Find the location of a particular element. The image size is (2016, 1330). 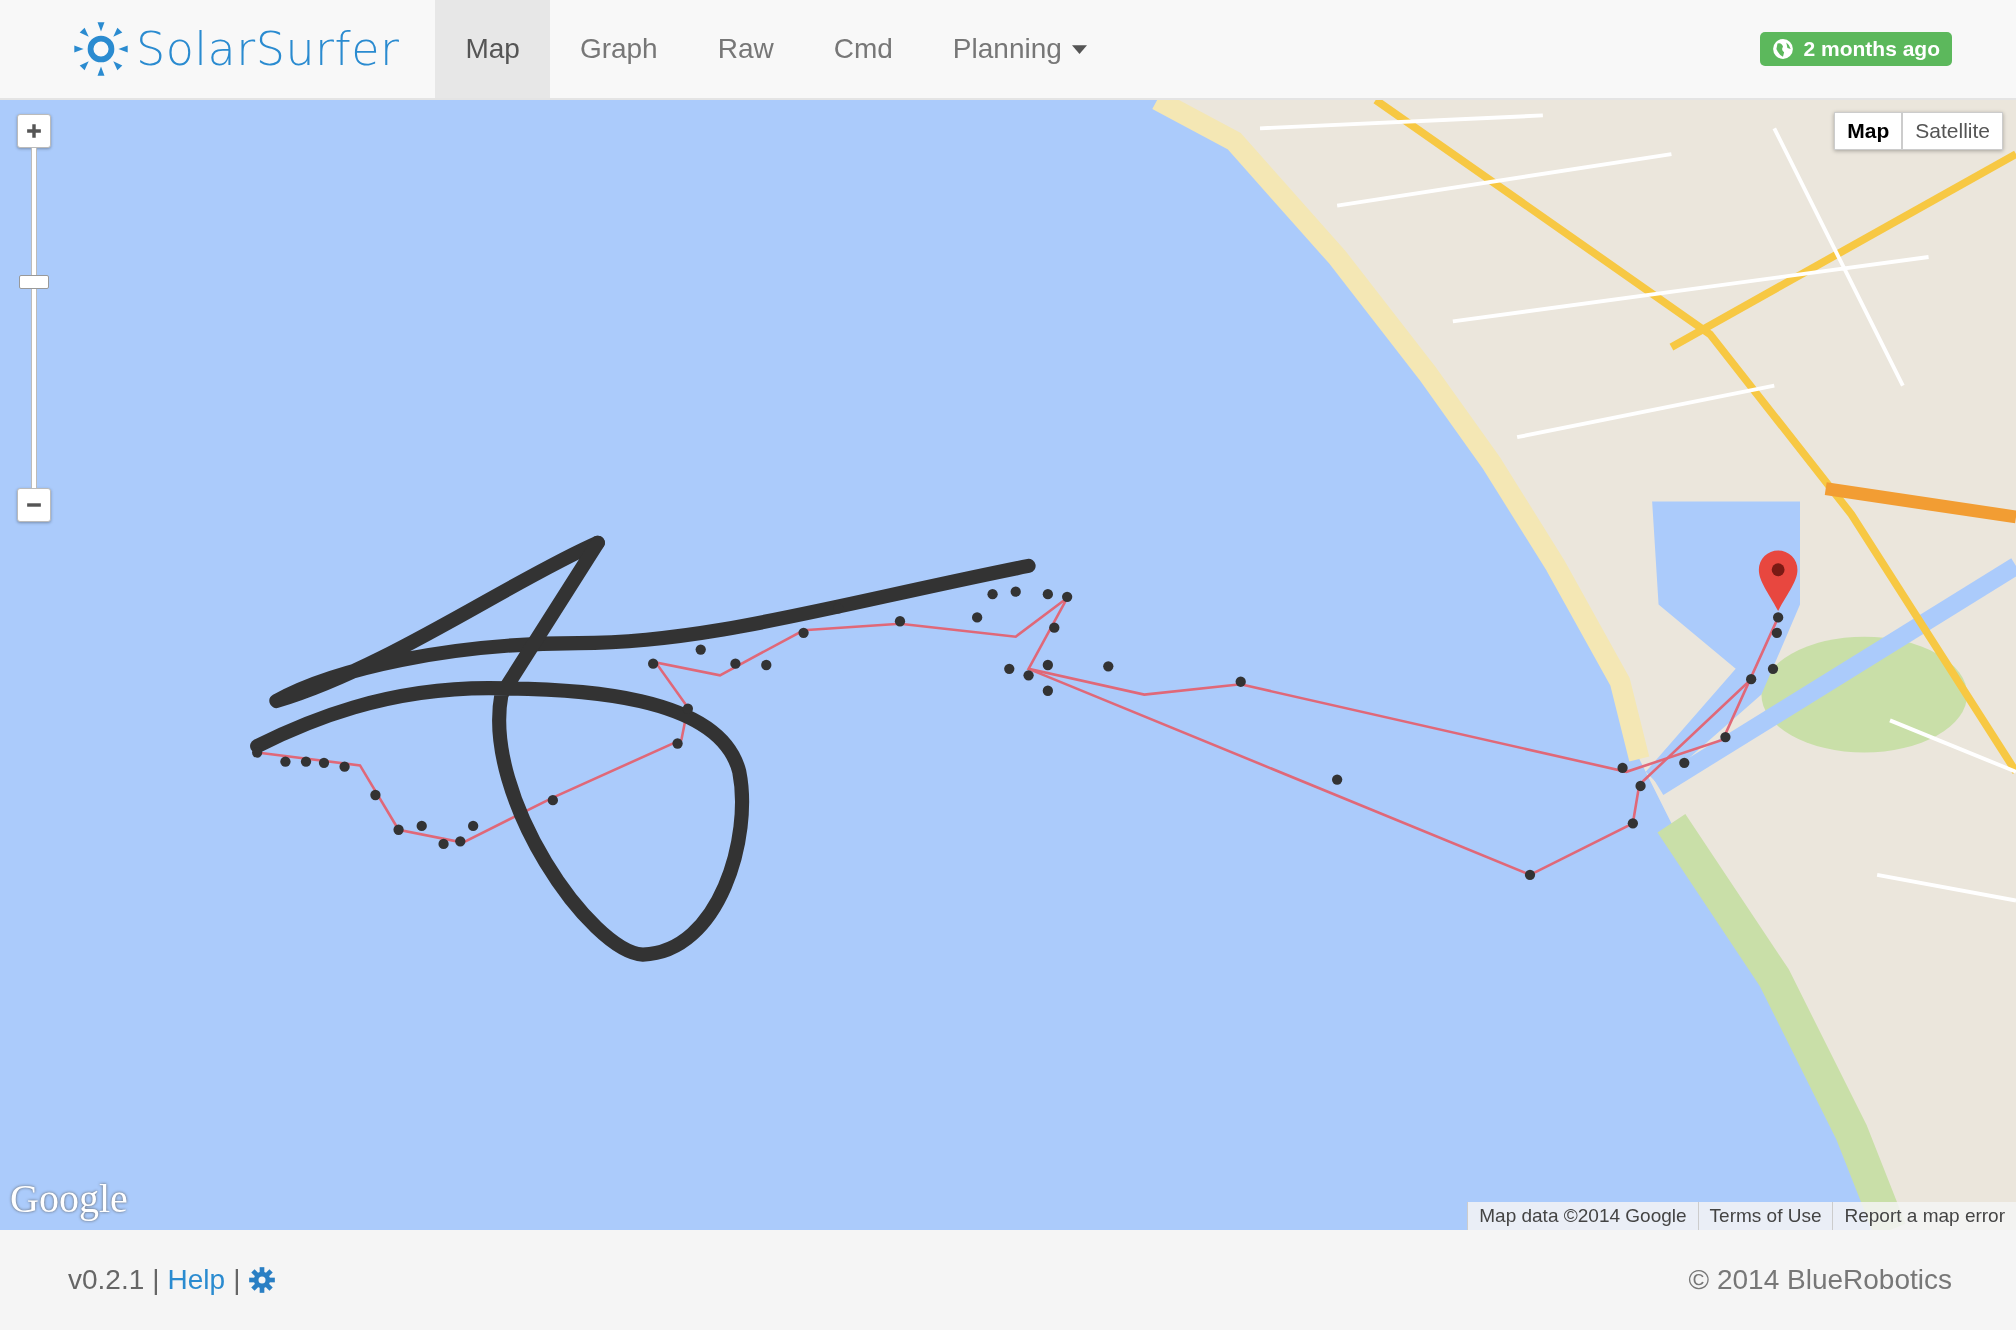

copyright-text: © 2014 BlueRobotics is located at coordinates (1820, 1280).